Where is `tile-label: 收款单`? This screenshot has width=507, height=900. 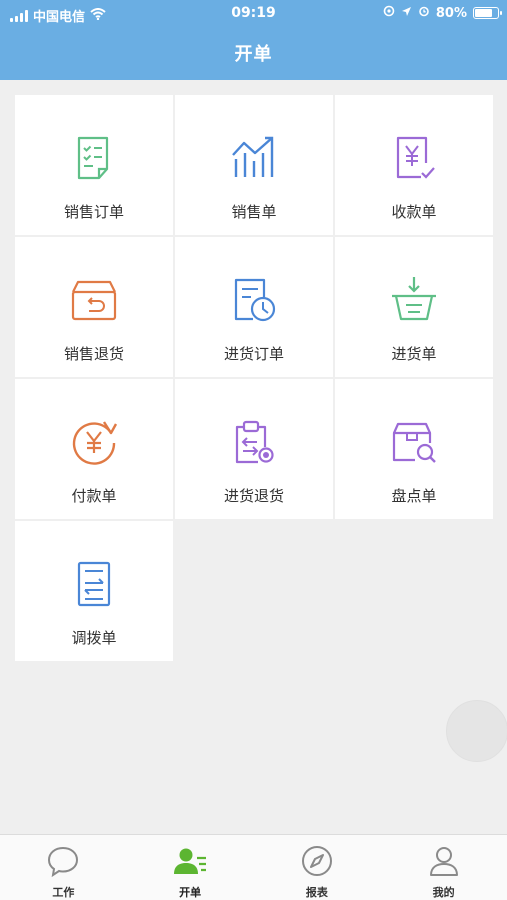
tile-label: 收款单 is located at coordinates (414, 212).